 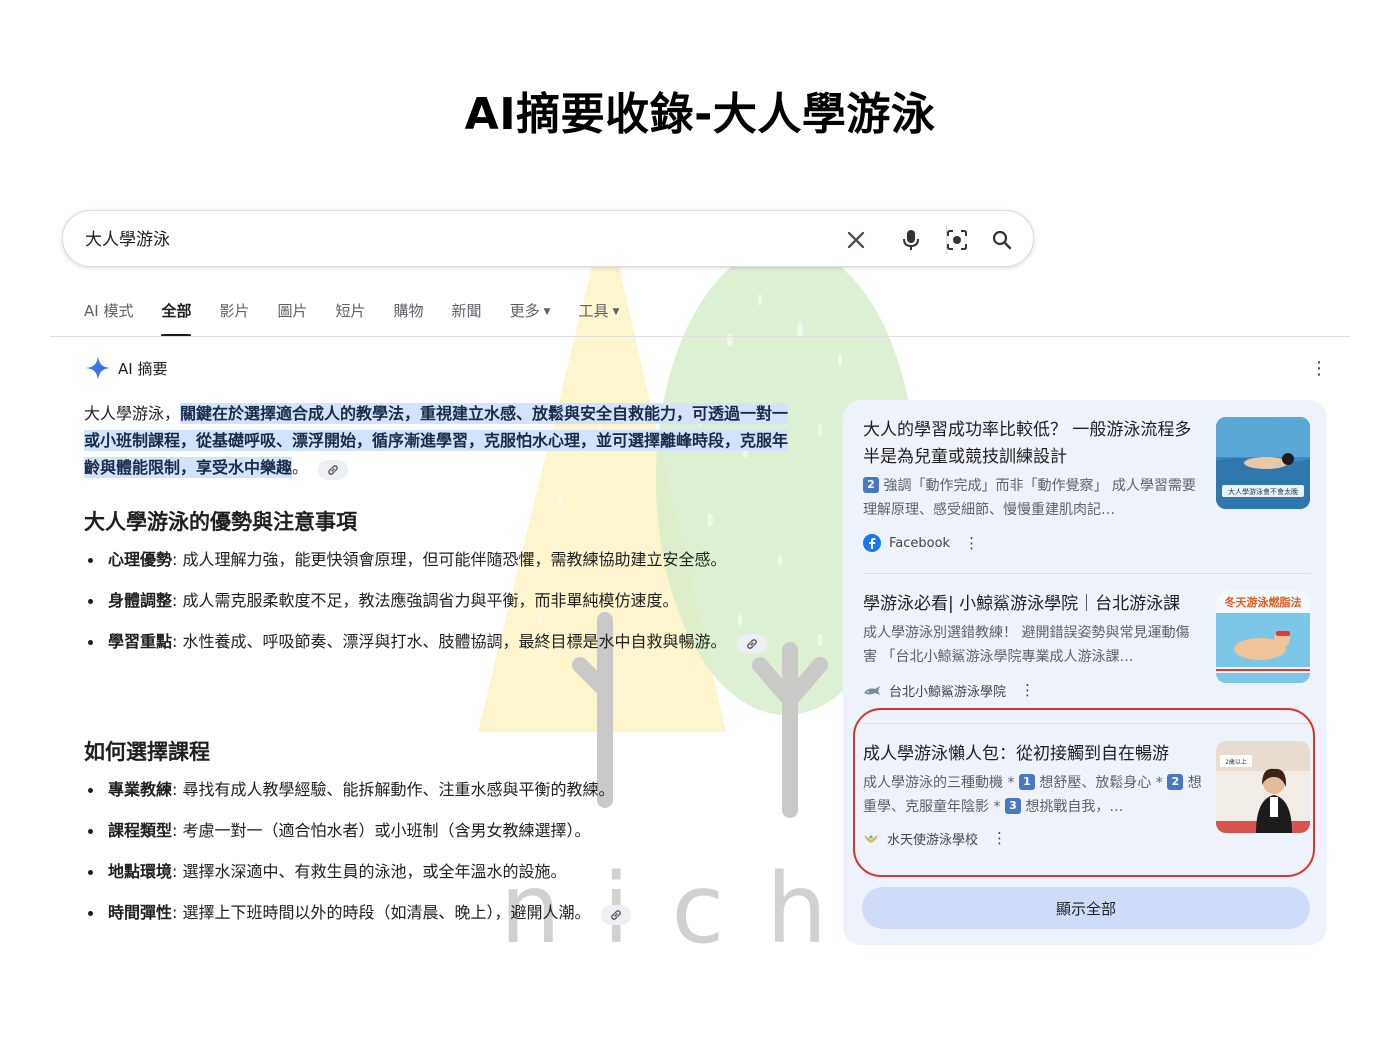 What do you see at coordinates (140, 912) in the screenshot?
I see `list-item-term: 時間彈性` at bounding box center [140, 912].